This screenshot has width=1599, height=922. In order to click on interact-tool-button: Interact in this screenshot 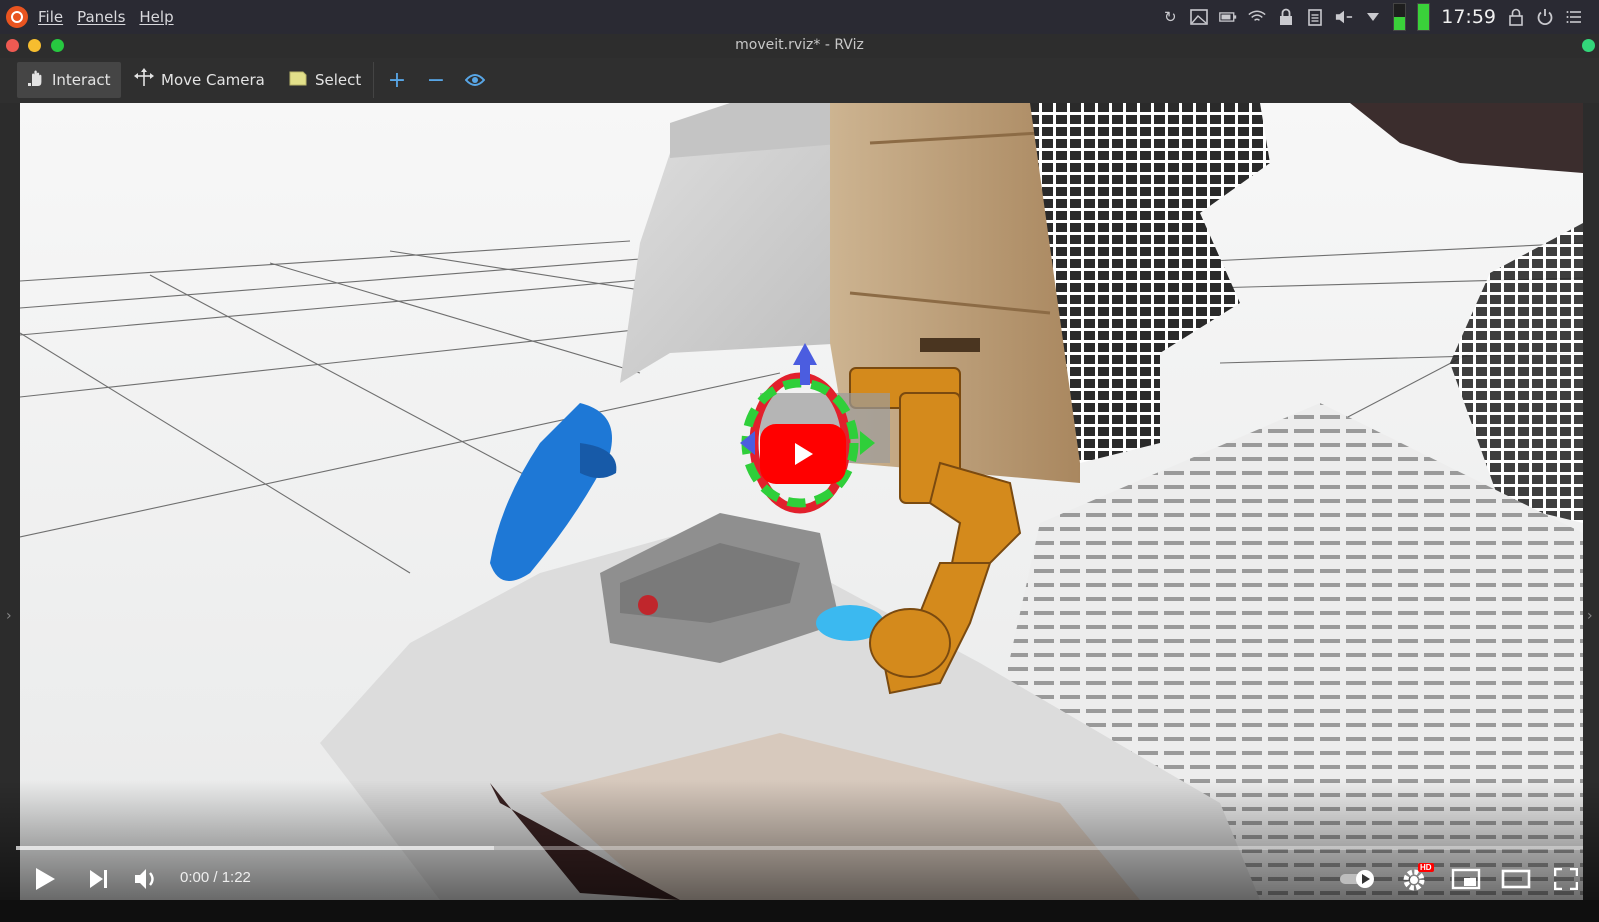, I will do `click(69, 80)`.